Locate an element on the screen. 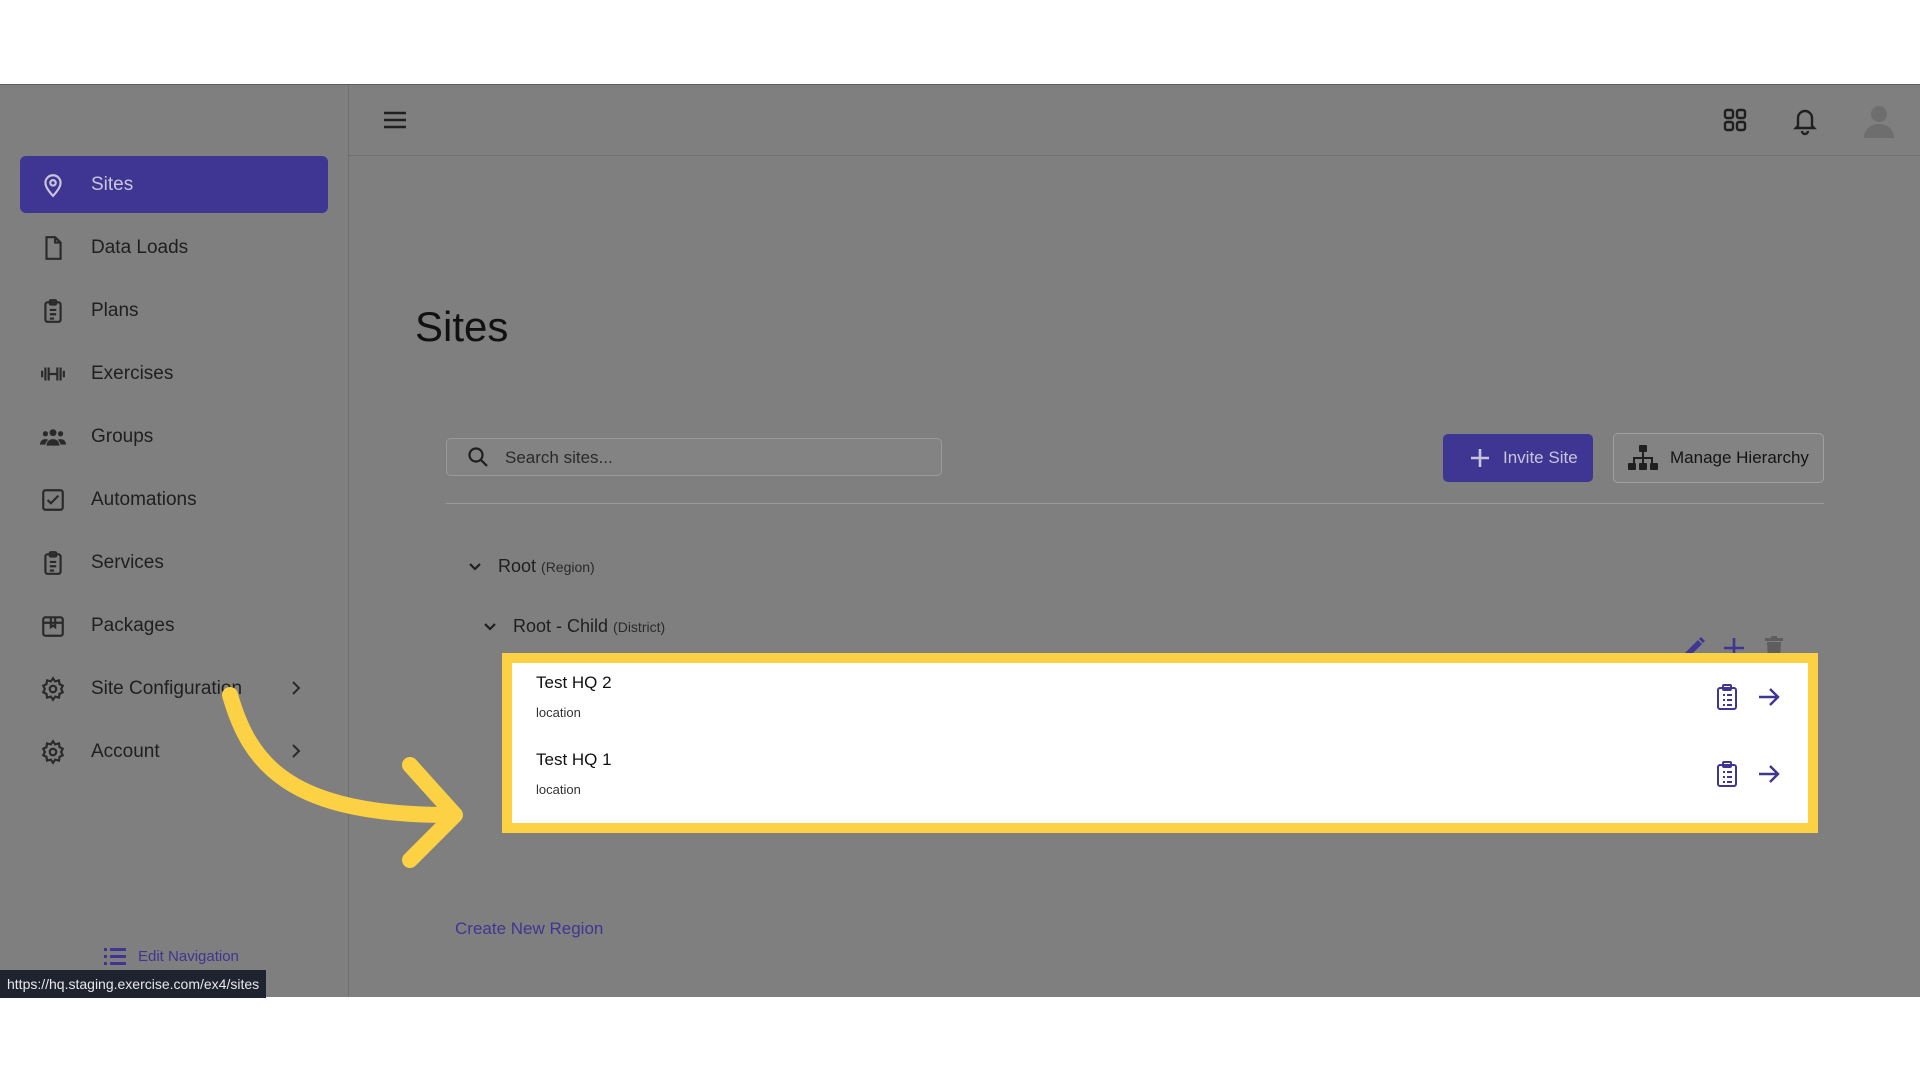  tree-node-name: Root is located at coordinates (517, 566).